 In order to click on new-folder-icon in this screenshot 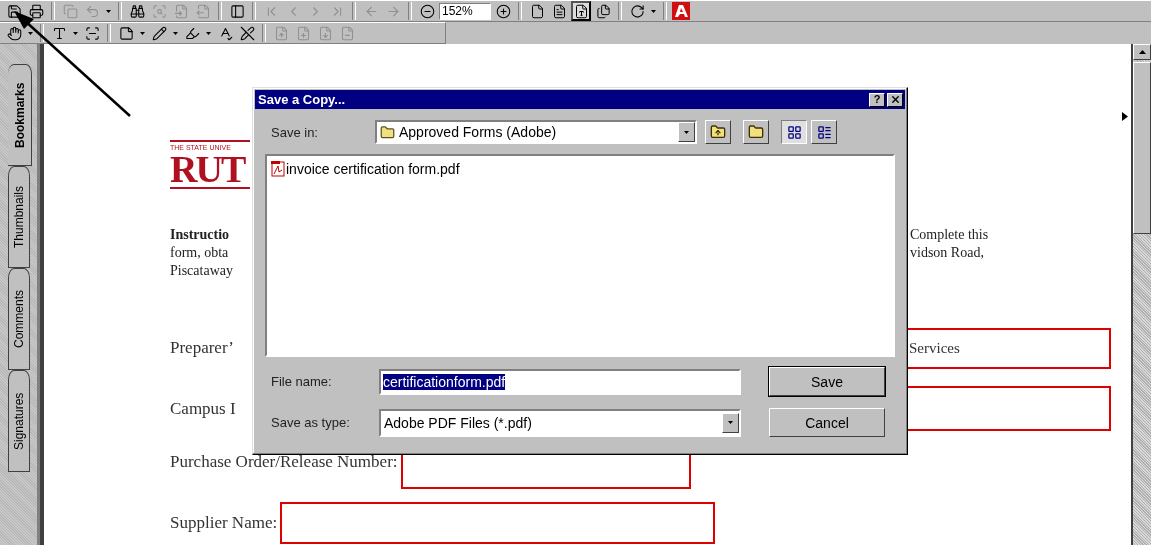, I will do `click(756, 132)`.